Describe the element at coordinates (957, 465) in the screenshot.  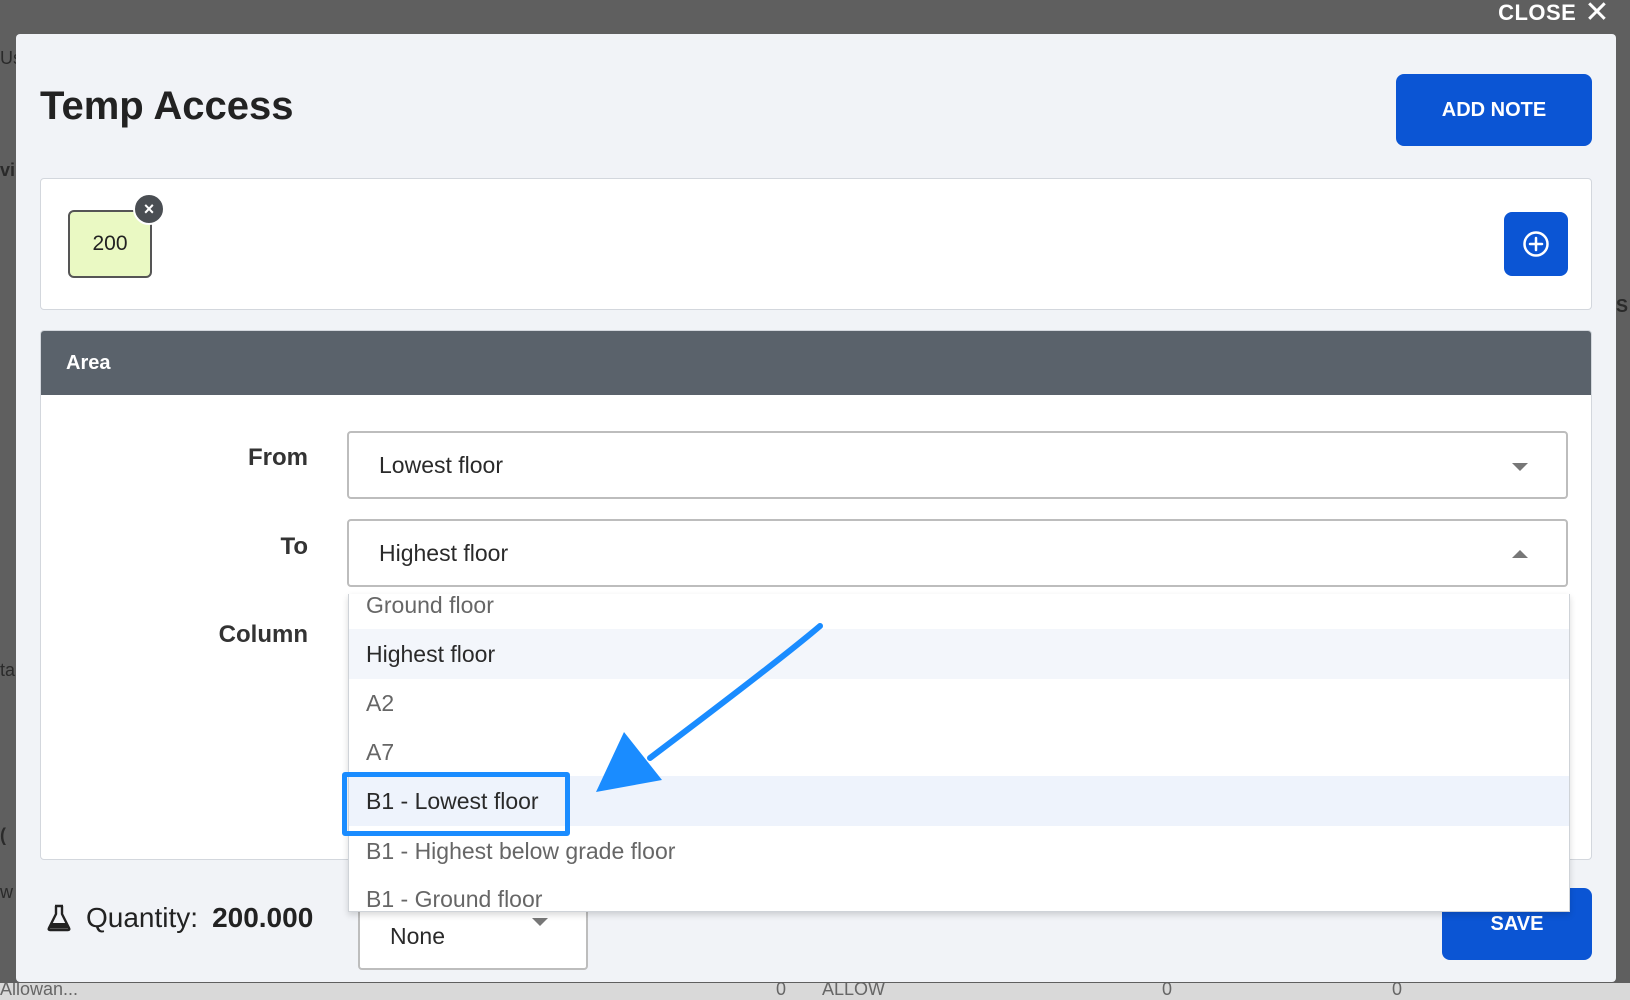
I see `from-select: Lowest floor` at that location.